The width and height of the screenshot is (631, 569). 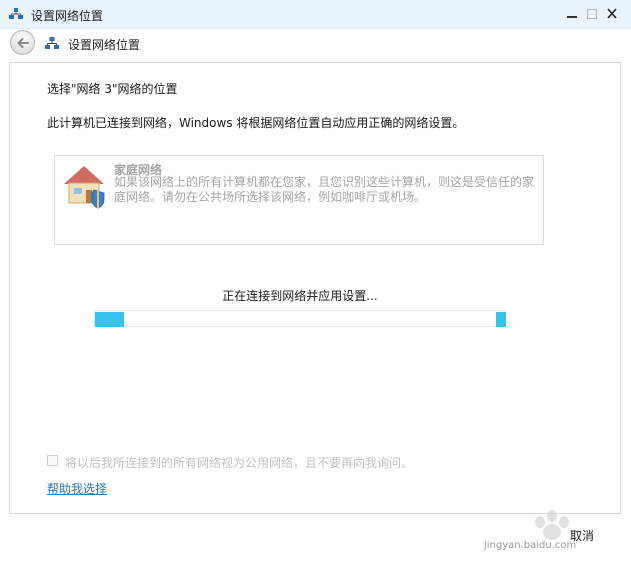 What do you see at coordinates (530, 545) in the screenshot?
I see `watermark-text: jingyan.baidu.com` at bounding box center [530, 545].